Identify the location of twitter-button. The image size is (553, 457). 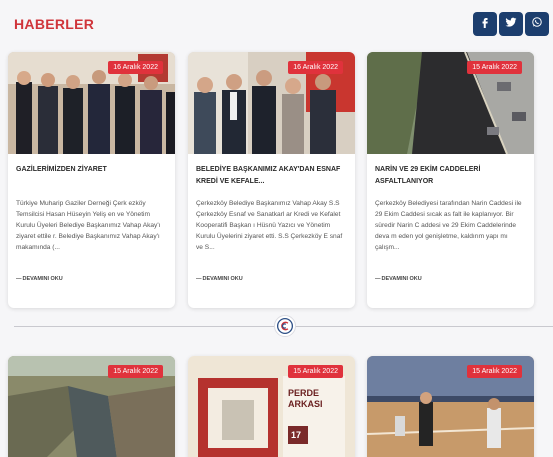
(511, 24).